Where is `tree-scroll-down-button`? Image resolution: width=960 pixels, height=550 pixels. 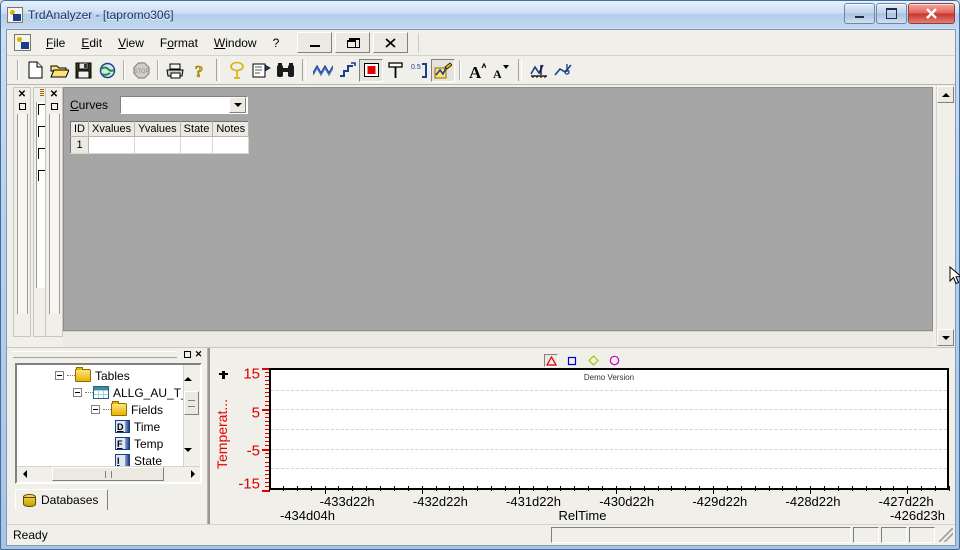 tree-scroll-down-button is located at coordinates (191, 457).